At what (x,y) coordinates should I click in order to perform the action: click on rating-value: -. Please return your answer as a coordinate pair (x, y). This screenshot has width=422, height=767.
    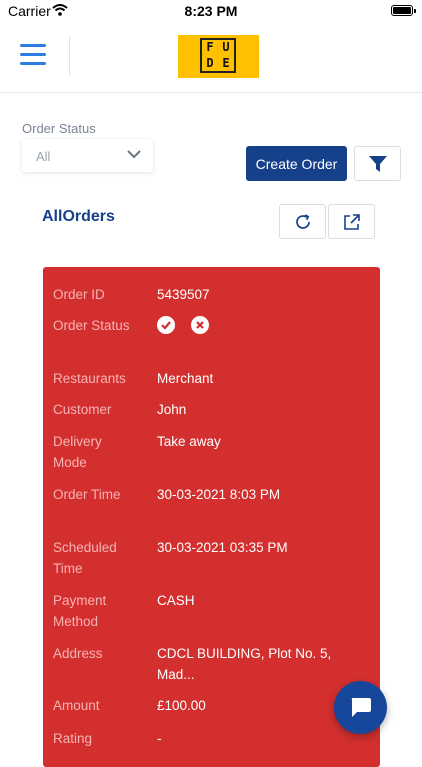
    Looking at the image, I should click on (159, 738).